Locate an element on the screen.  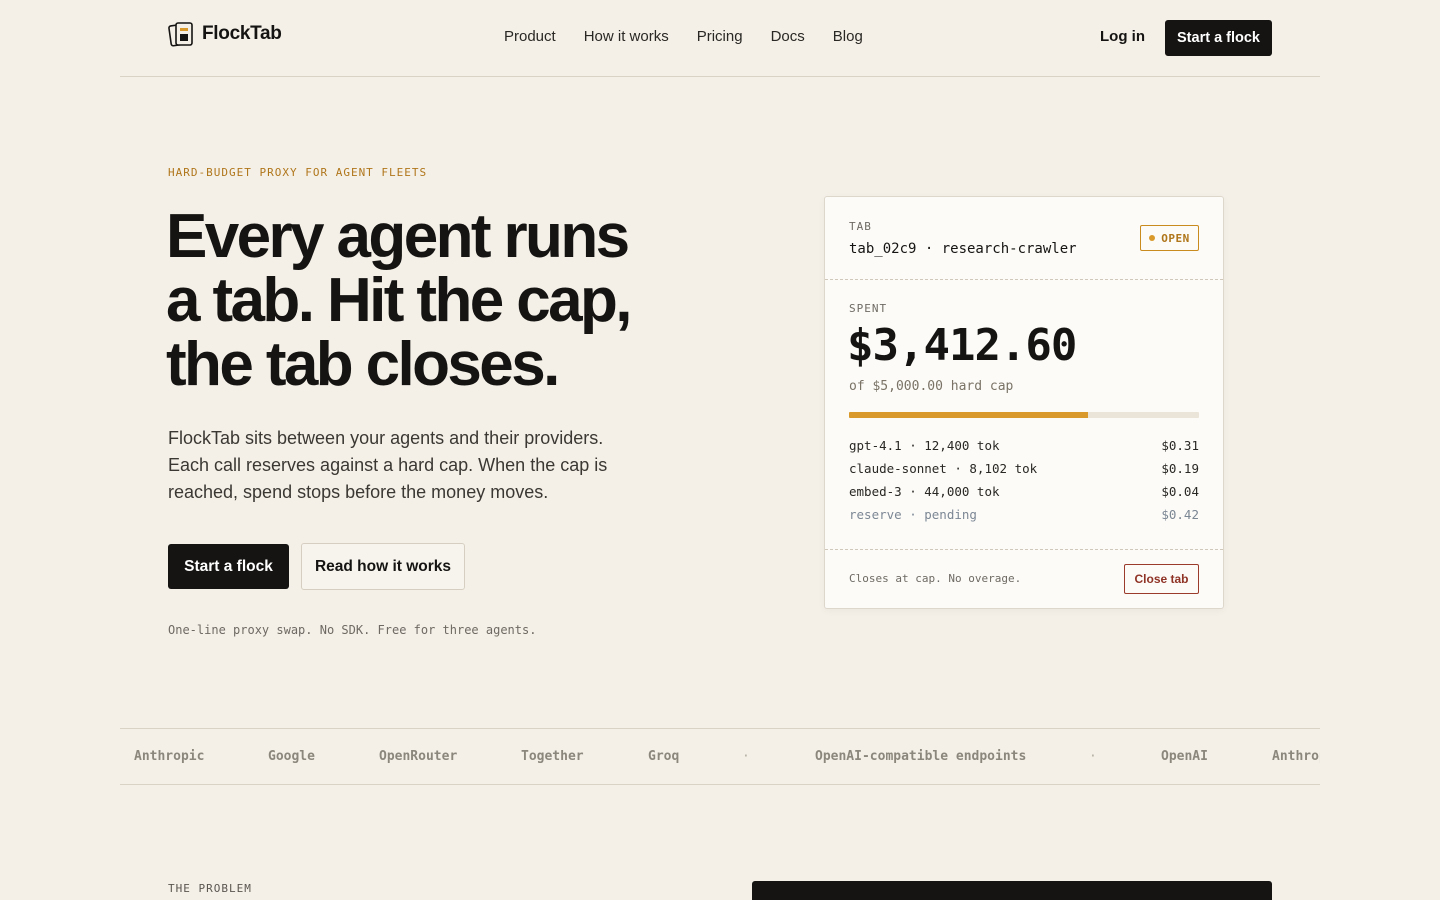
close-tab-button: Close tab is located at coordinates (1161, 579).